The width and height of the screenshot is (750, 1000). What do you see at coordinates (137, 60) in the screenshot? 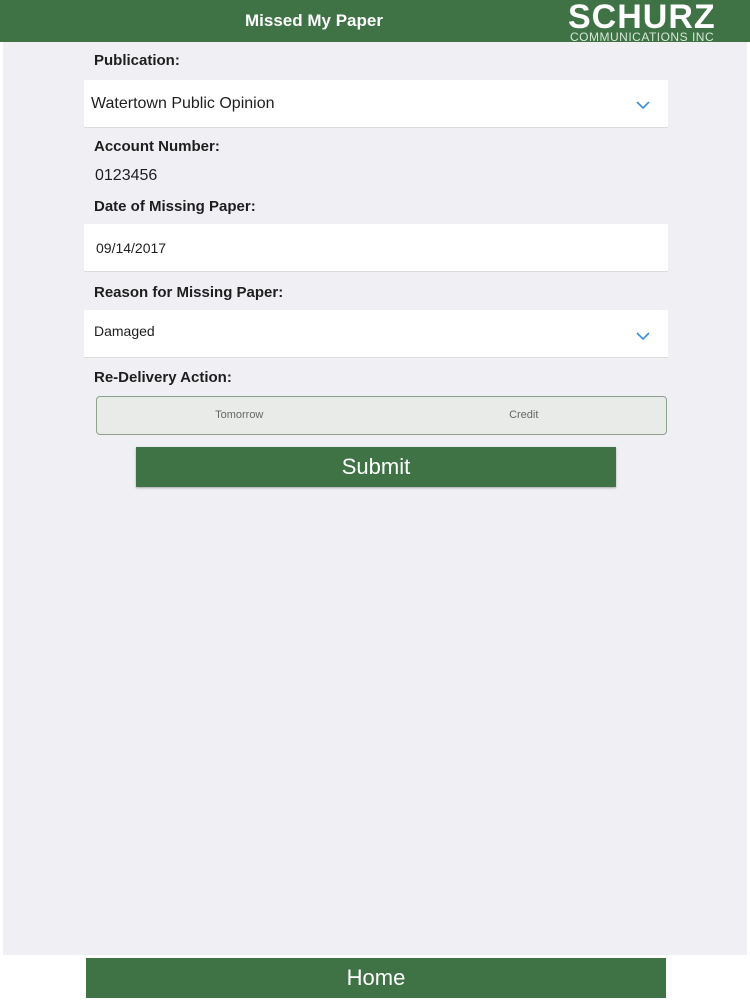
I see `publication-label: Publication:` at bounding box center [137, 60].